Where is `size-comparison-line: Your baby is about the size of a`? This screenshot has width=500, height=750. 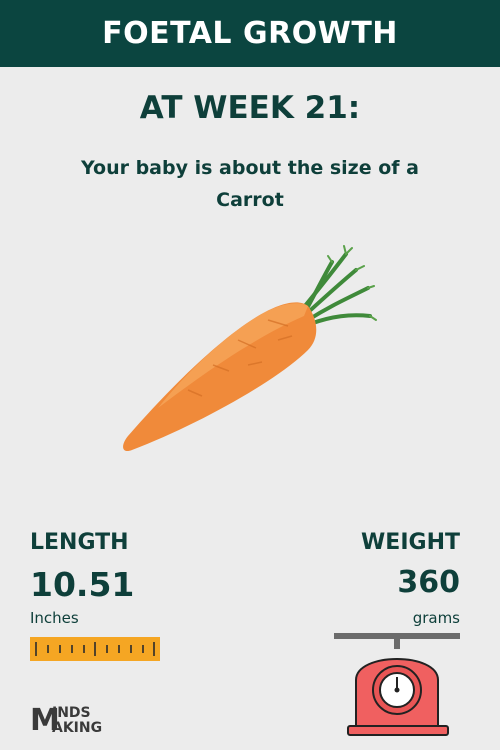 size-comparison-line: Your baby is about the size of a is located at coordinates (250, 168).